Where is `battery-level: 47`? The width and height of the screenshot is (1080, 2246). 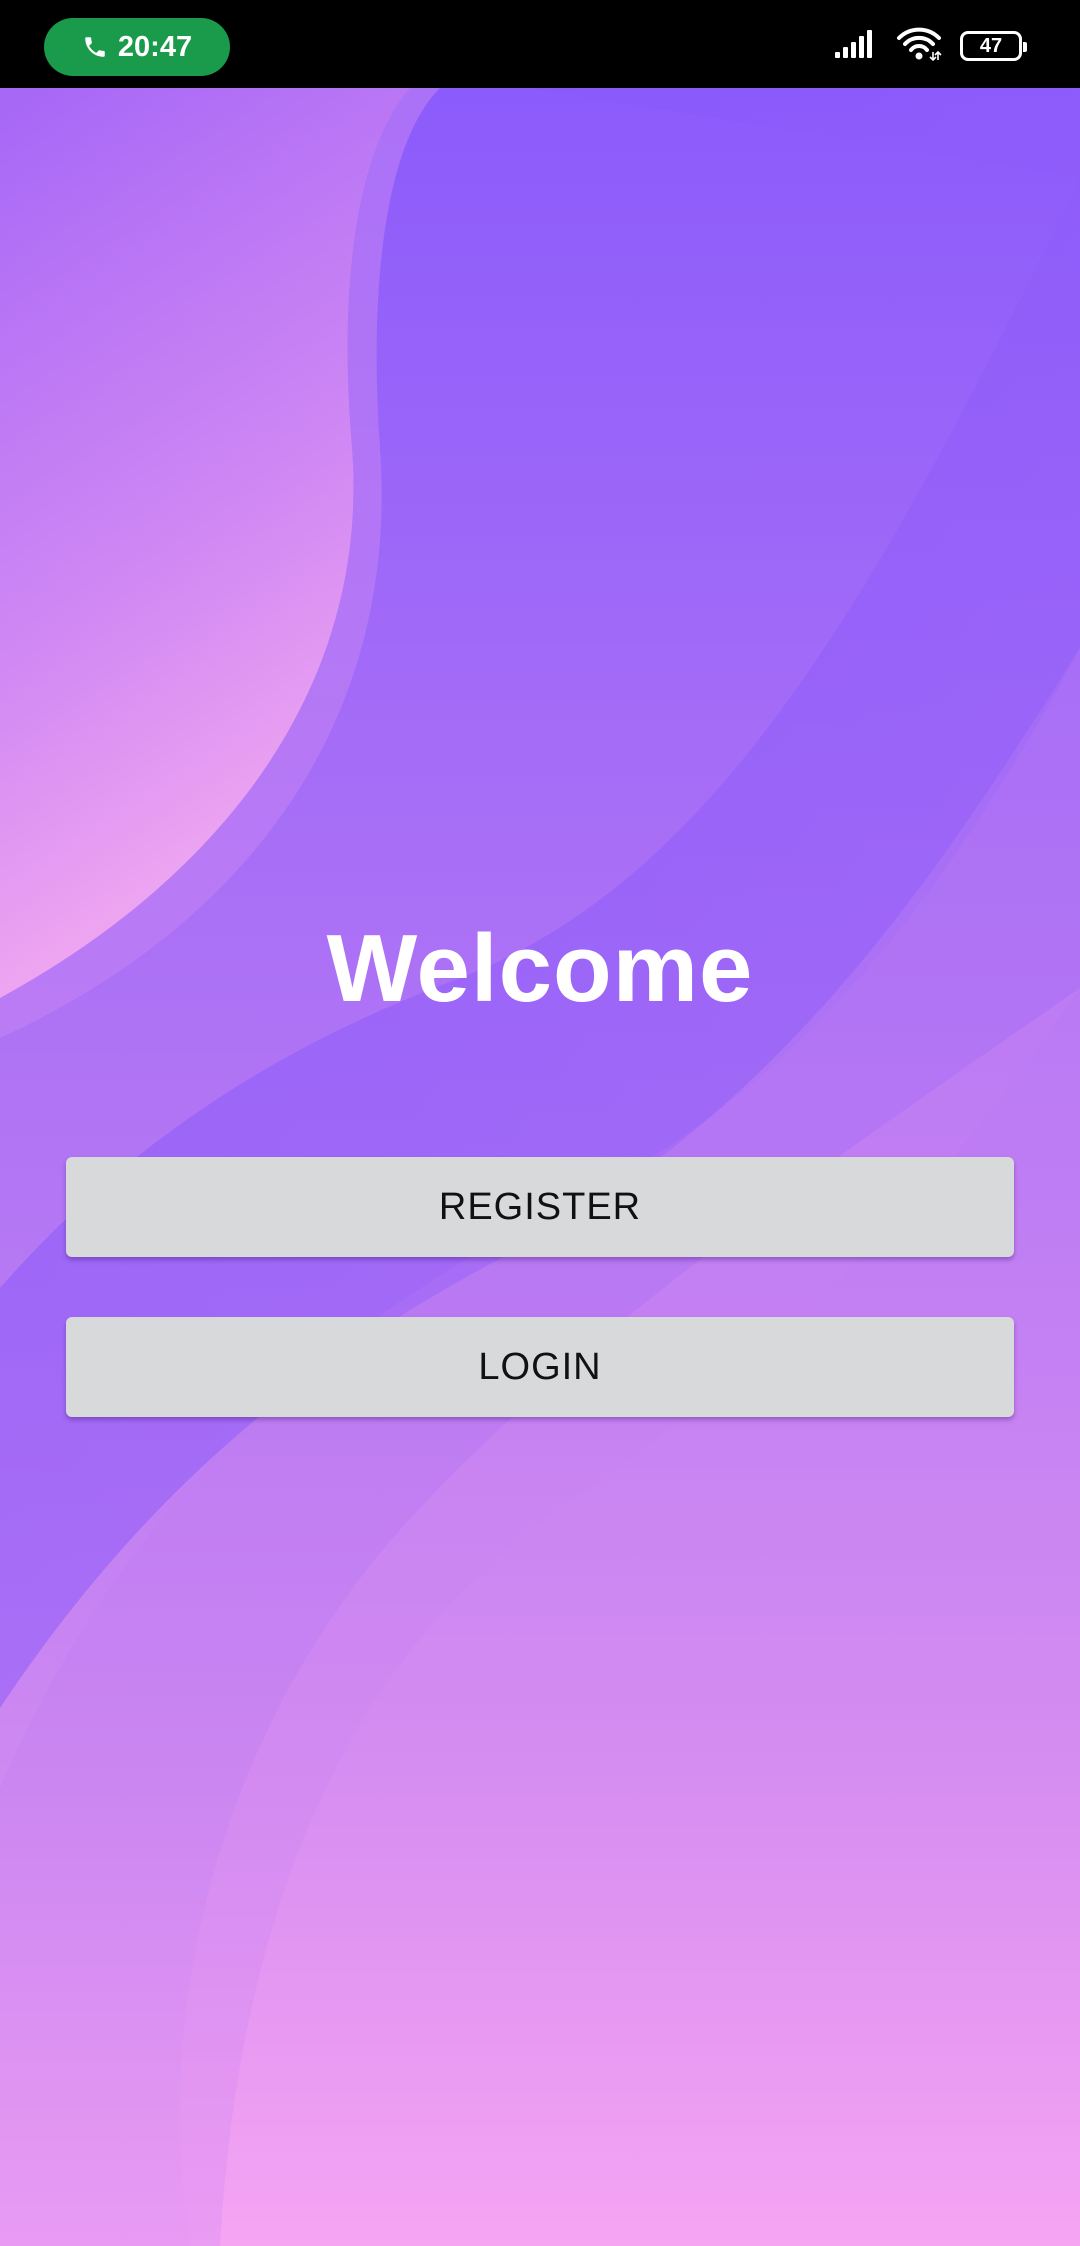 battery-level: 47 is located at coordinates (991, 46).